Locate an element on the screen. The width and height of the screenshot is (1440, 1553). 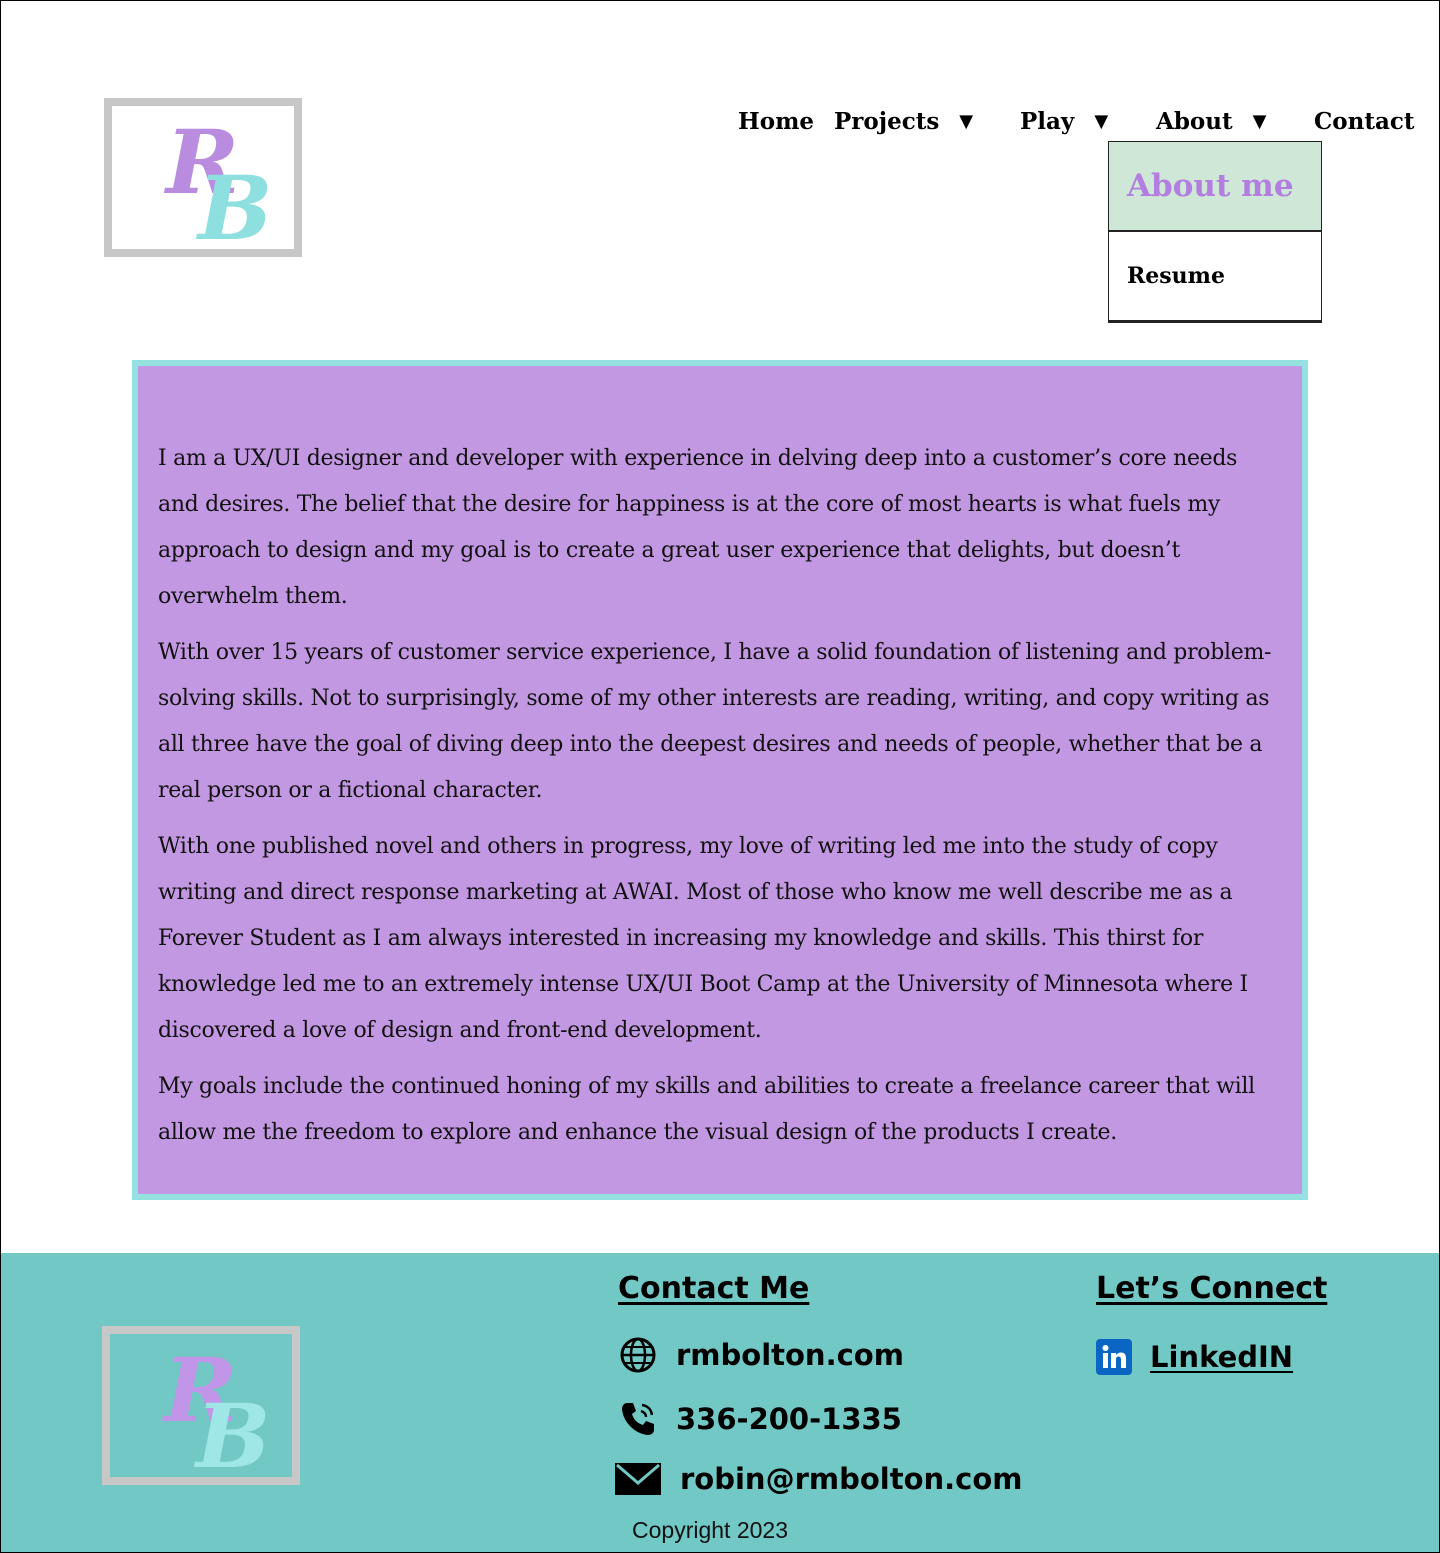
nav-projects: Projects ▼ is located at coordinates (903, 121).